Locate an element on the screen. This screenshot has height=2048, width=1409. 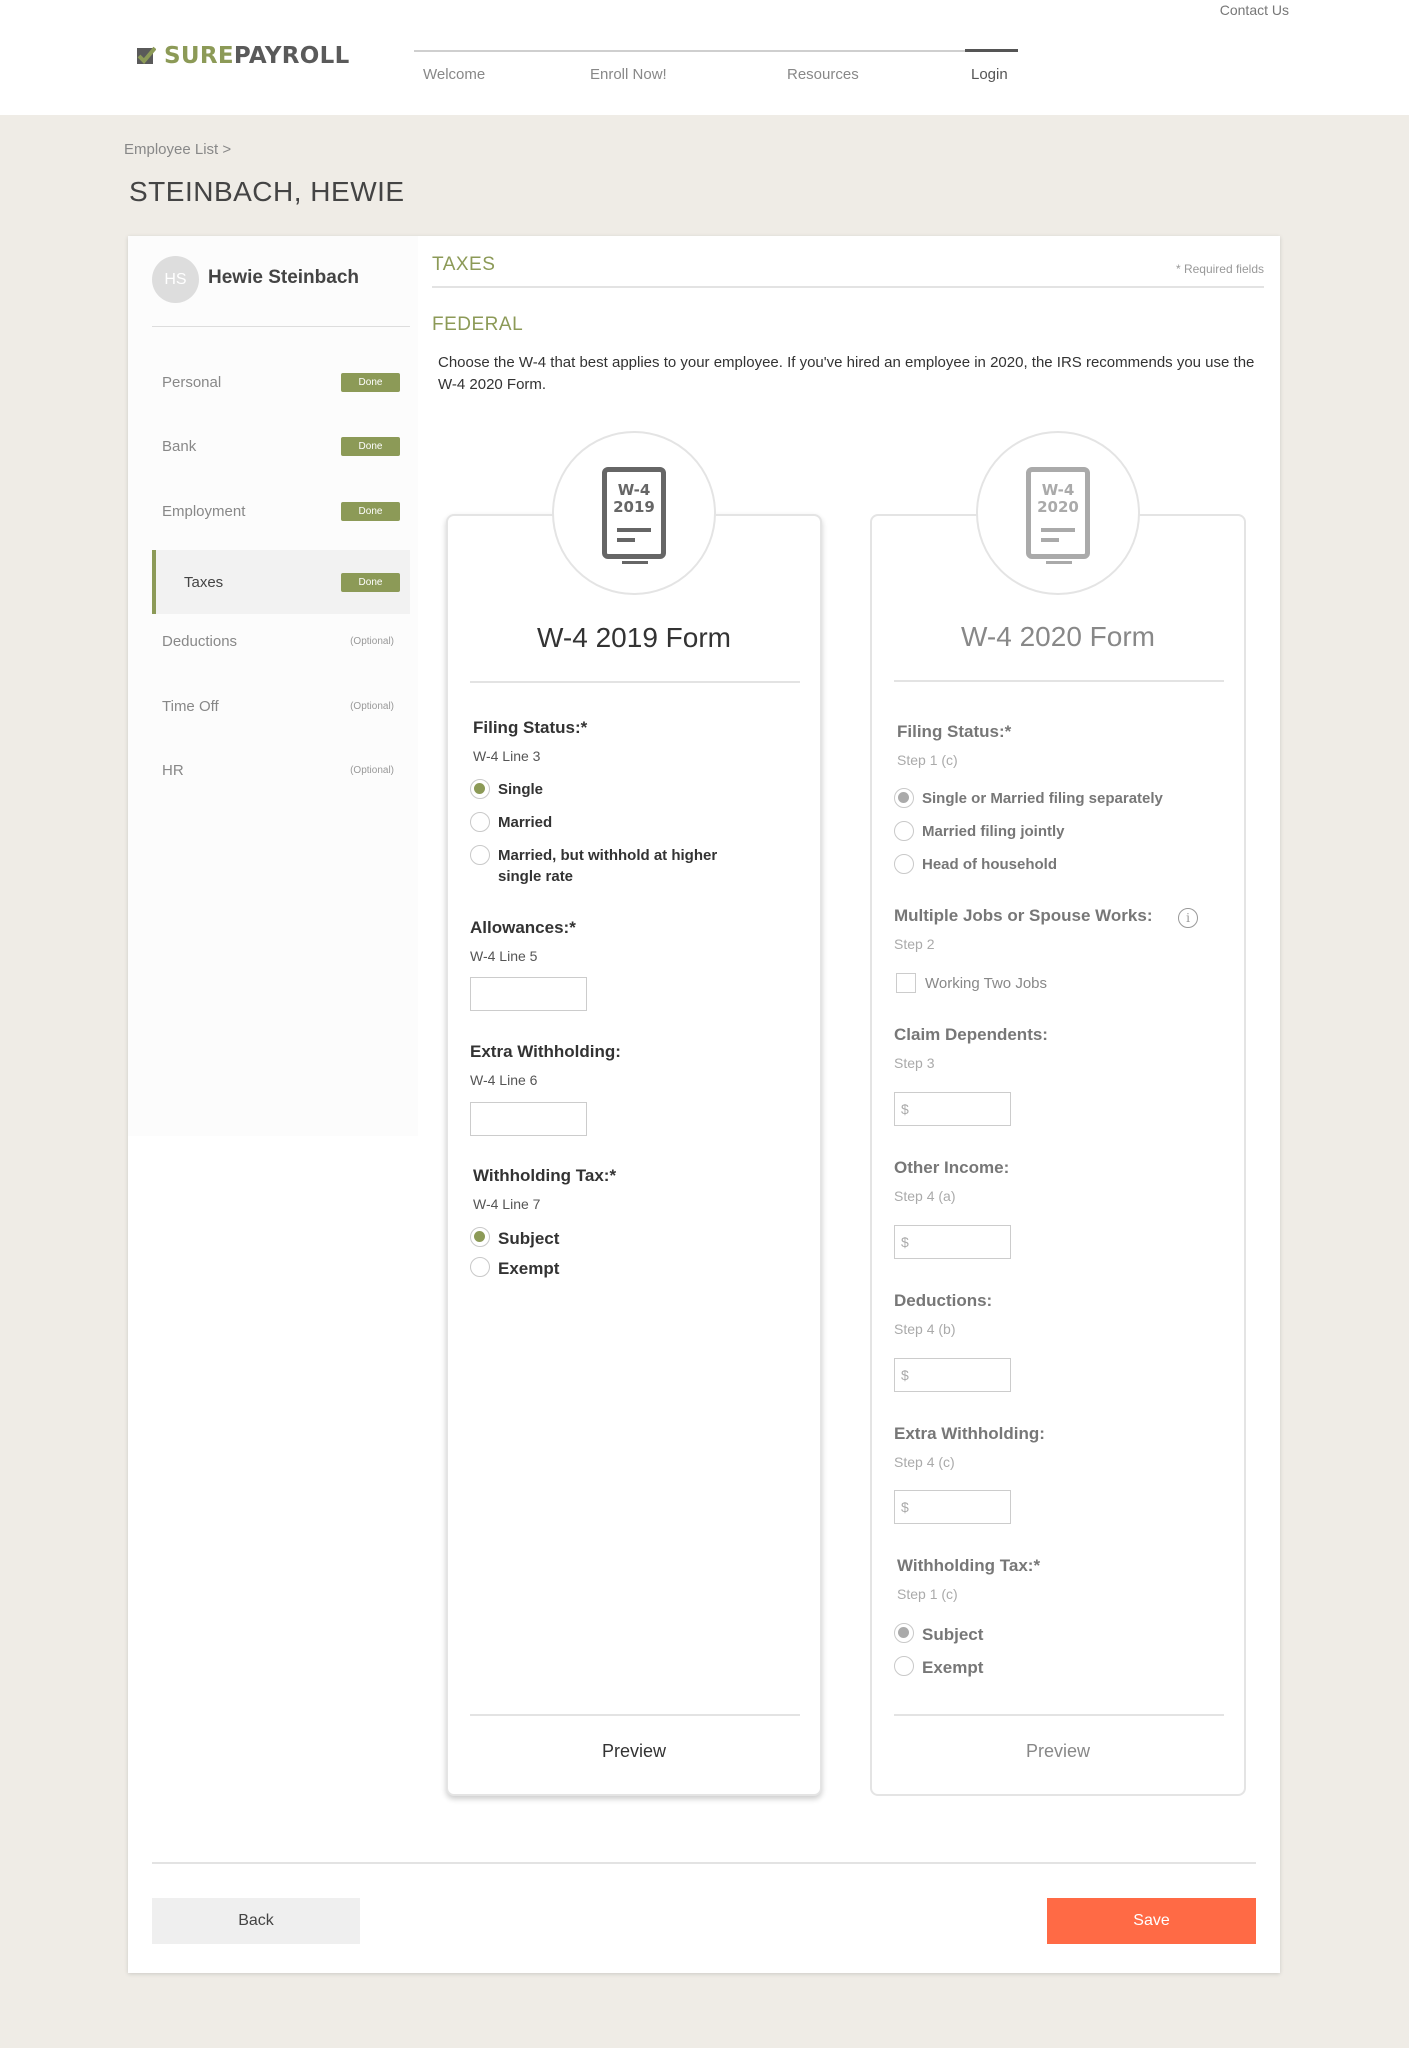
required-fields-note: * Required fields is located at coordinates (1219, 269).